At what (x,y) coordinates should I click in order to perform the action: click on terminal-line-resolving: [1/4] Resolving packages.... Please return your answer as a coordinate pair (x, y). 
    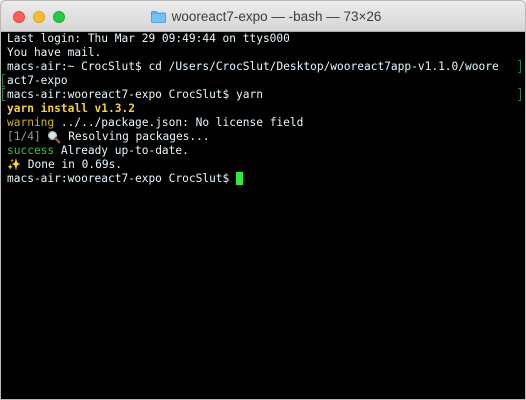
    Looking at the image, I should click on (266, 137).